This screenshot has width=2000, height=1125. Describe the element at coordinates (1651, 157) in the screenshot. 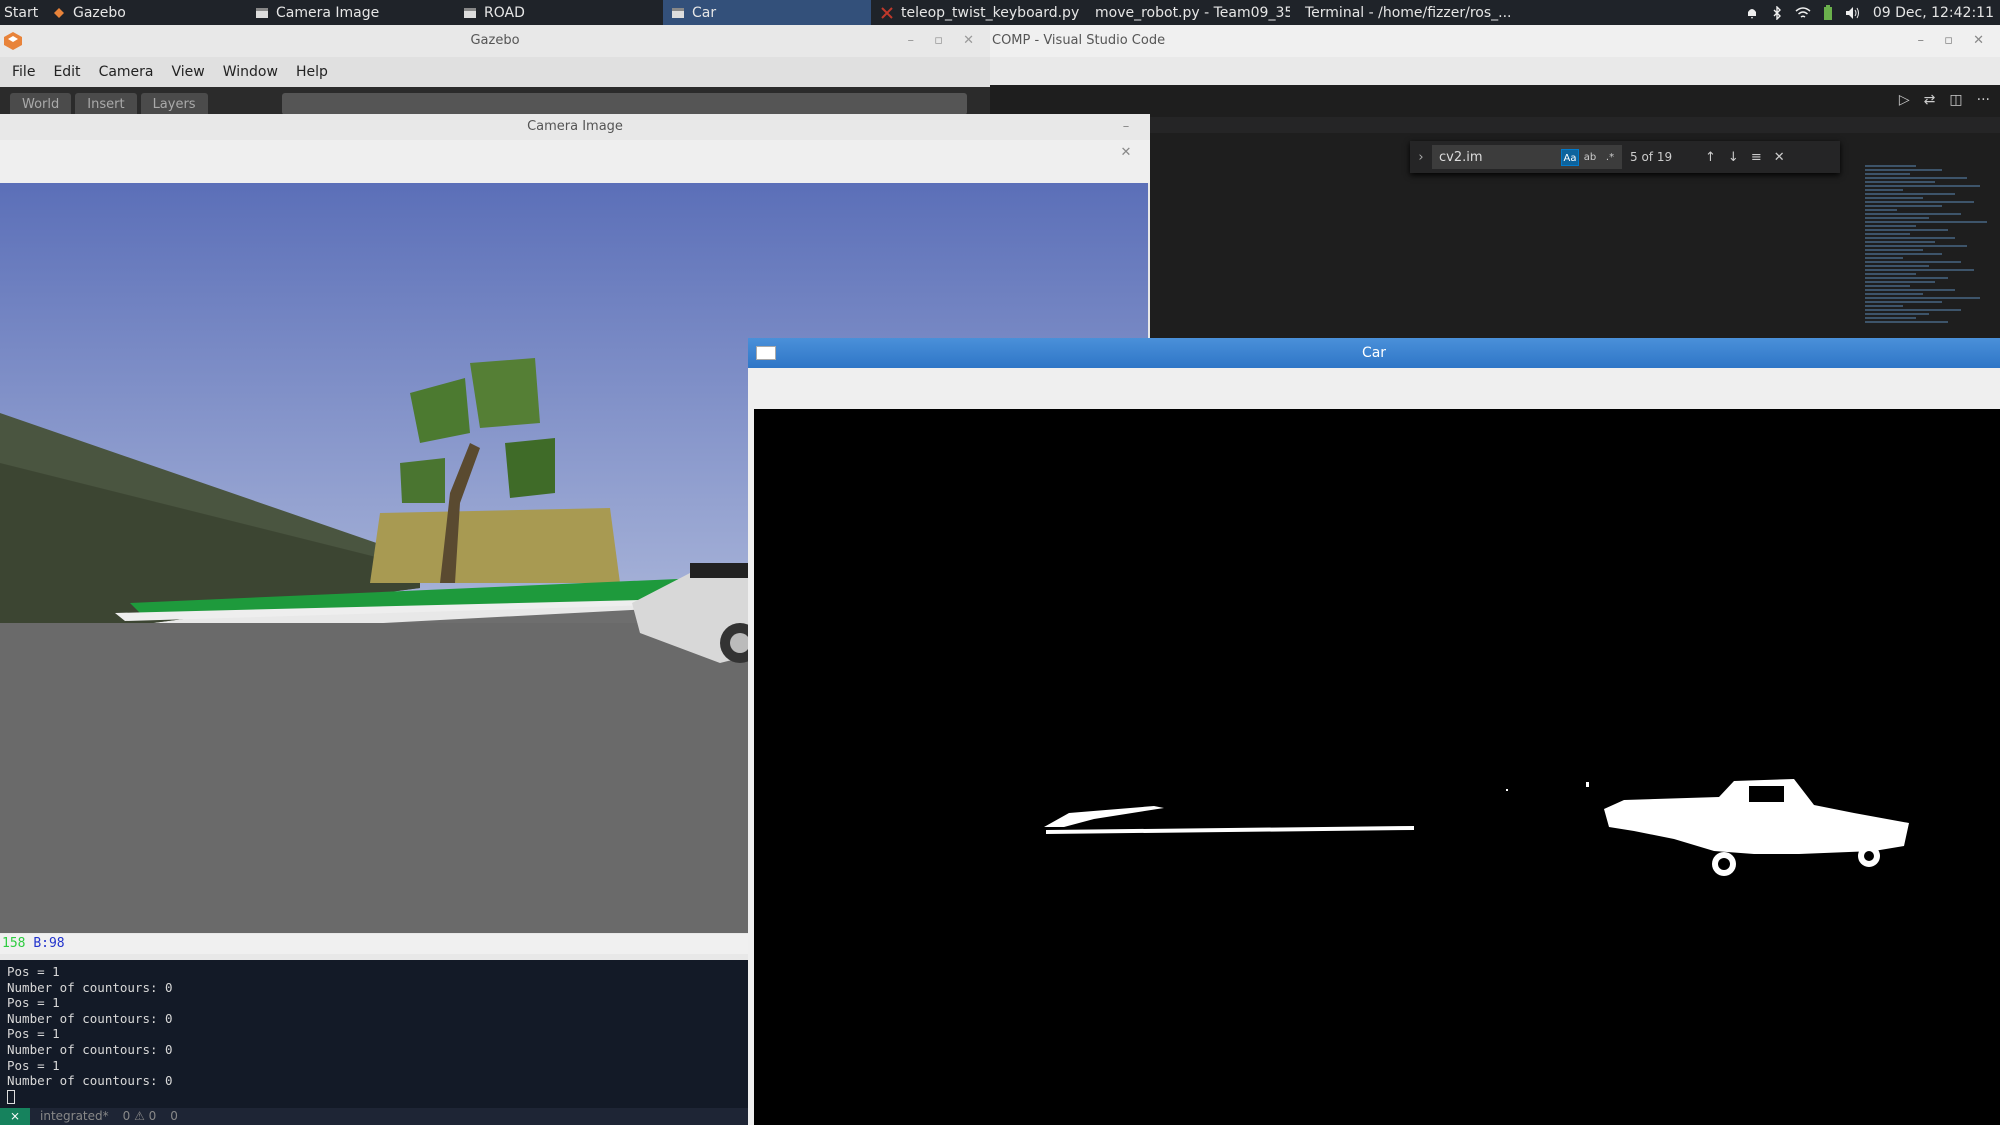

I see `match-count: 5 of 19` at that location.